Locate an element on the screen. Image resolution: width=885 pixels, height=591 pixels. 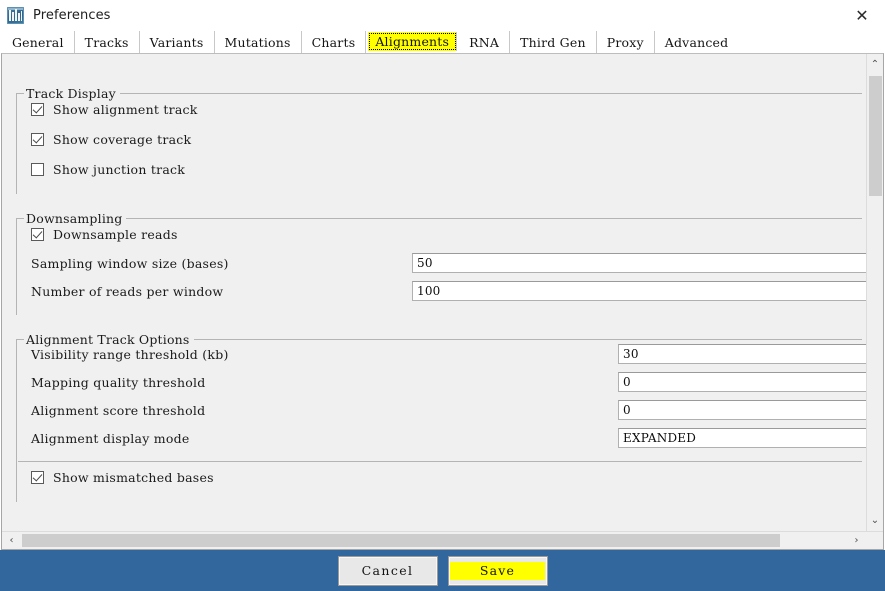
tab-tracks: Tracks is located at coordinates (107, 42).